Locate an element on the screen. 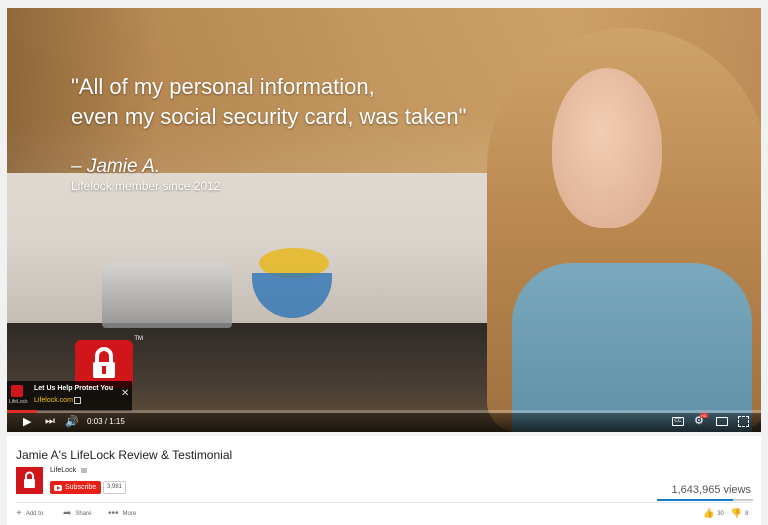 The height and width of the screenshot is (525, 768). woman-face is located at coordinates (607, 148).